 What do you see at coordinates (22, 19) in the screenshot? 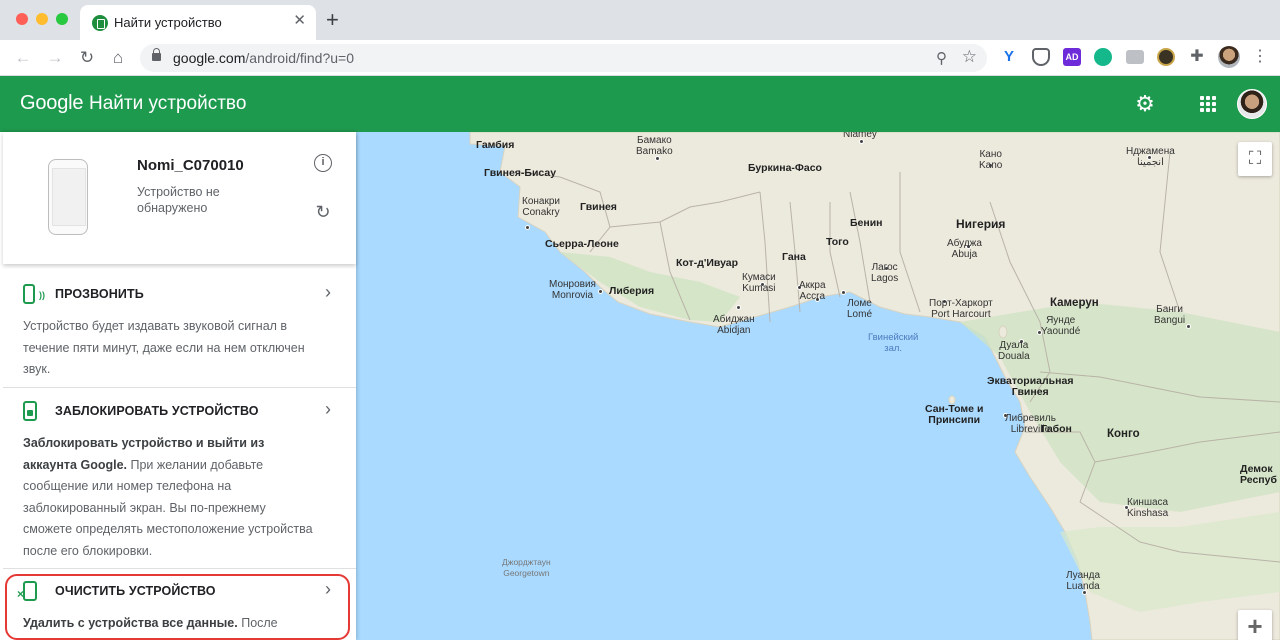
I see `window-close-button` at bounding box center [22, 19].